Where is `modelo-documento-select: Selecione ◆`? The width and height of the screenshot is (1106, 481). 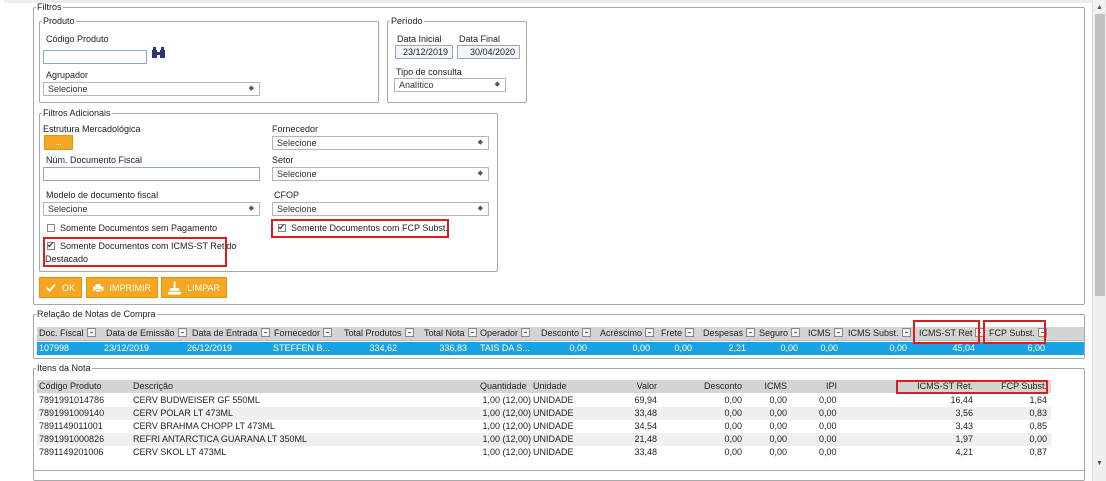 modelo-documento-select: Selecione ◆ is located at coordinates (151, 209).